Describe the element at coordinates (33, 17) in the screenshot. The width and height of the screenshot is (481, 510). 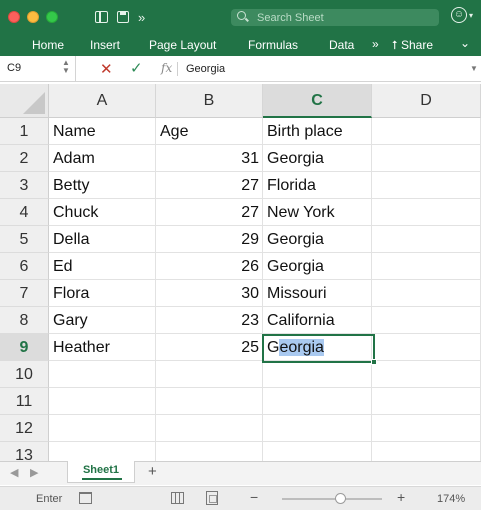
I see `minimize-window-button` at that location.